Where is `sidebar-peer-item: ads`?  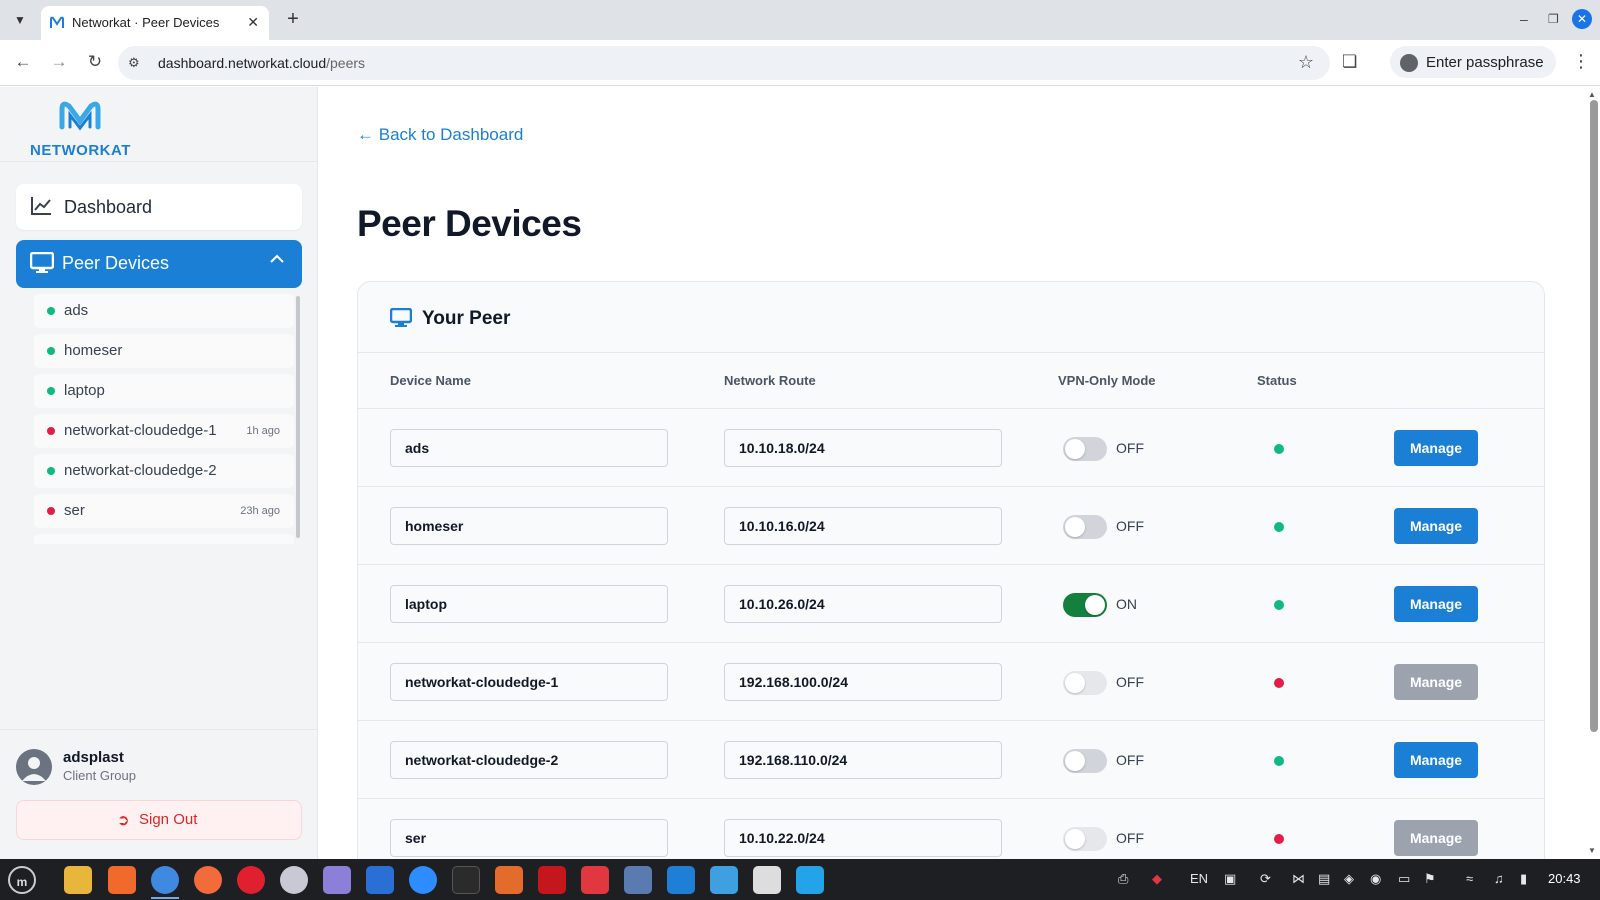
sidebar-peer-item: ads is located at coordinates (164, 311).